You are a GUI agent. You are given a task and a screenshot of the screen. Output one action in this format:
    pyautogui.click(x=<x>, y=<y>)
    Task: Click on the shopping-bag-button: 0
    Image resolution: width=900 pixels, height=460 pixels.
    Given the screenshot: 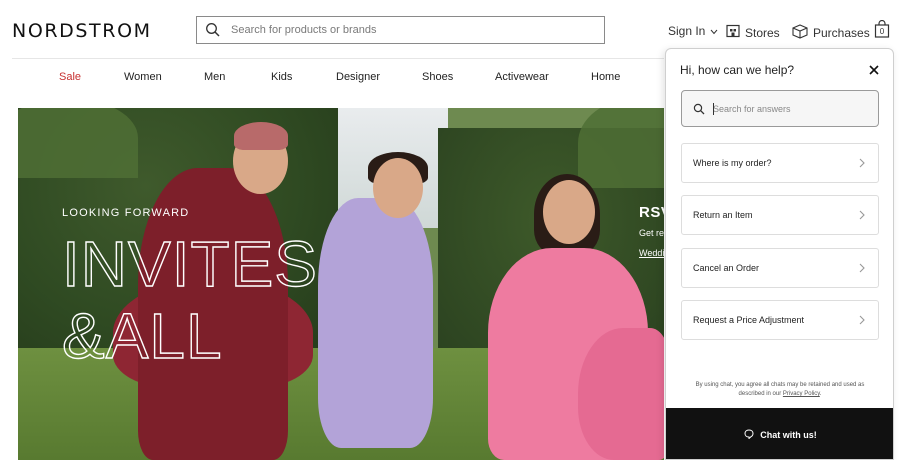 What is the action you would take?
    pyautogui.click(x=882, y=28)
    